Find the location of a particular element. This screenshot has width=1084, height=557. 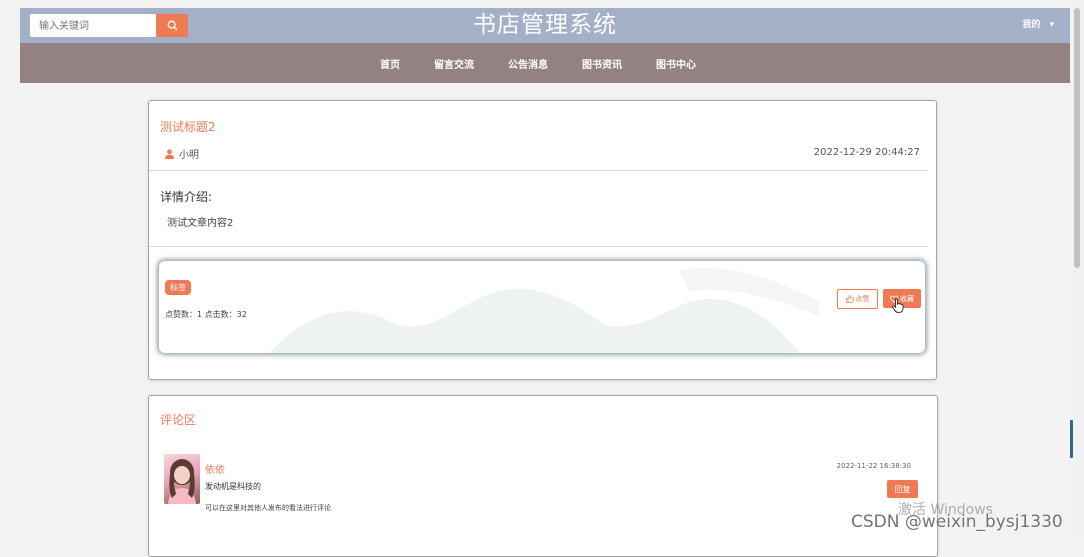

nav-item-announcements: 公告消息 is located at coordinates (528, 63).